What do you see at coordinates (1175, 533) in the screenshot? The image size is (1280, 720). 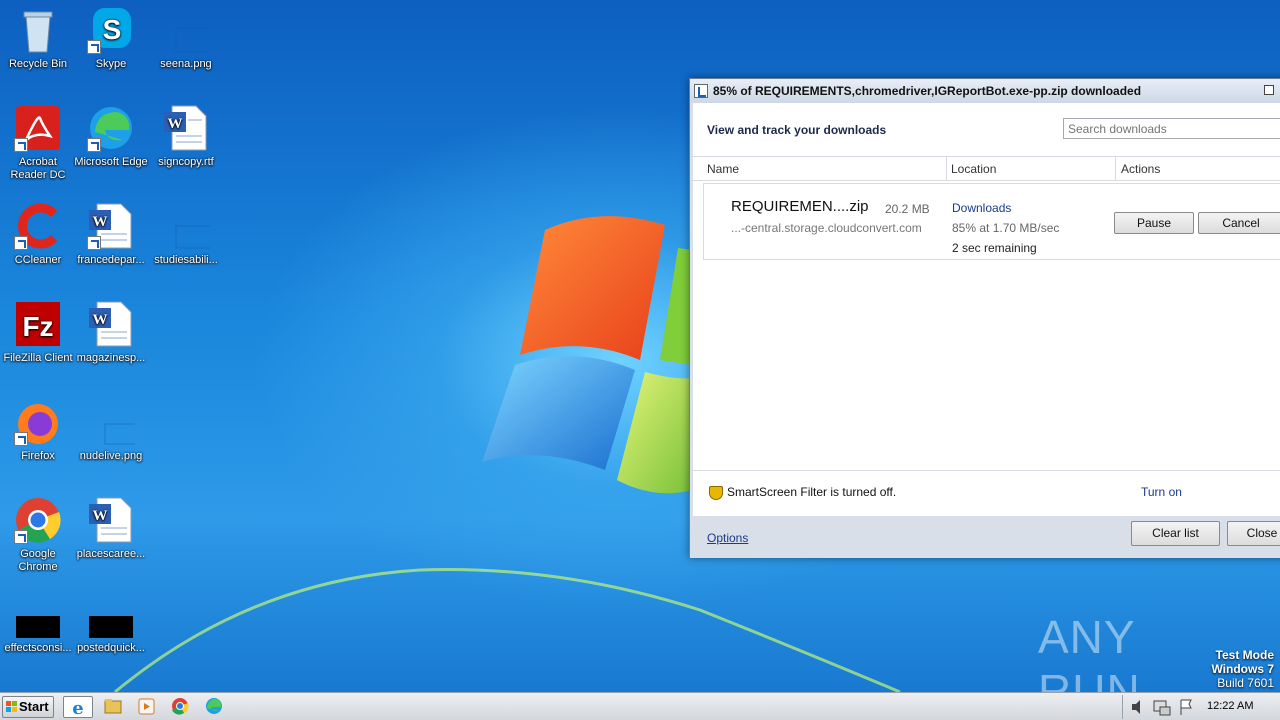 I see `clear-list-button: Clear list` at bounding box center [1175, 533].